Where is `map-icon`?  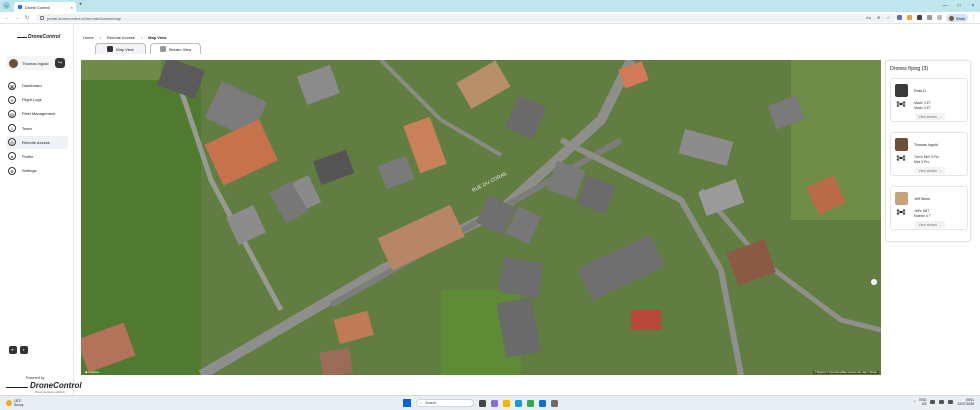
map-icon is located at coordinates (110, 49).